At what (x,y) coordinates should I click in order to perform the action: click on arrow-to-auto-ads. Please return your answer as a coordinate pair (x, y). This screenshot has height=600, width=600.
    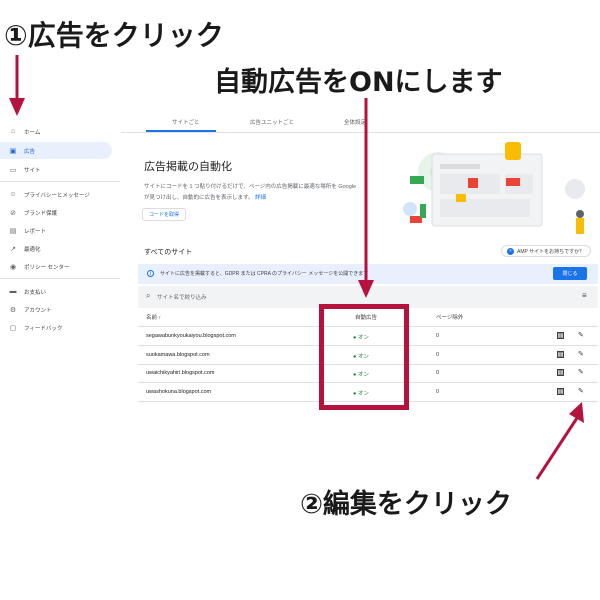
    Looking at the image, I should click on (366, 198).